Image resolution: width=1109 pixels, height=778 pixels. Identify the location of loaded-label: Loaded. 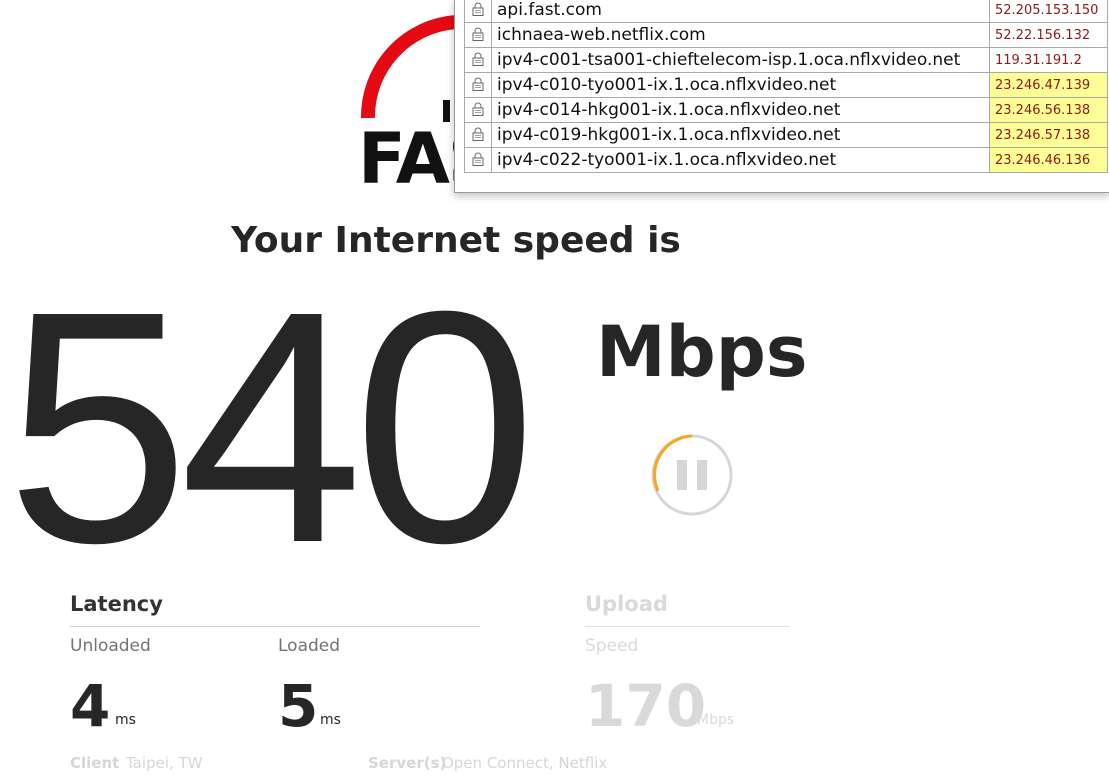
(309, 646).